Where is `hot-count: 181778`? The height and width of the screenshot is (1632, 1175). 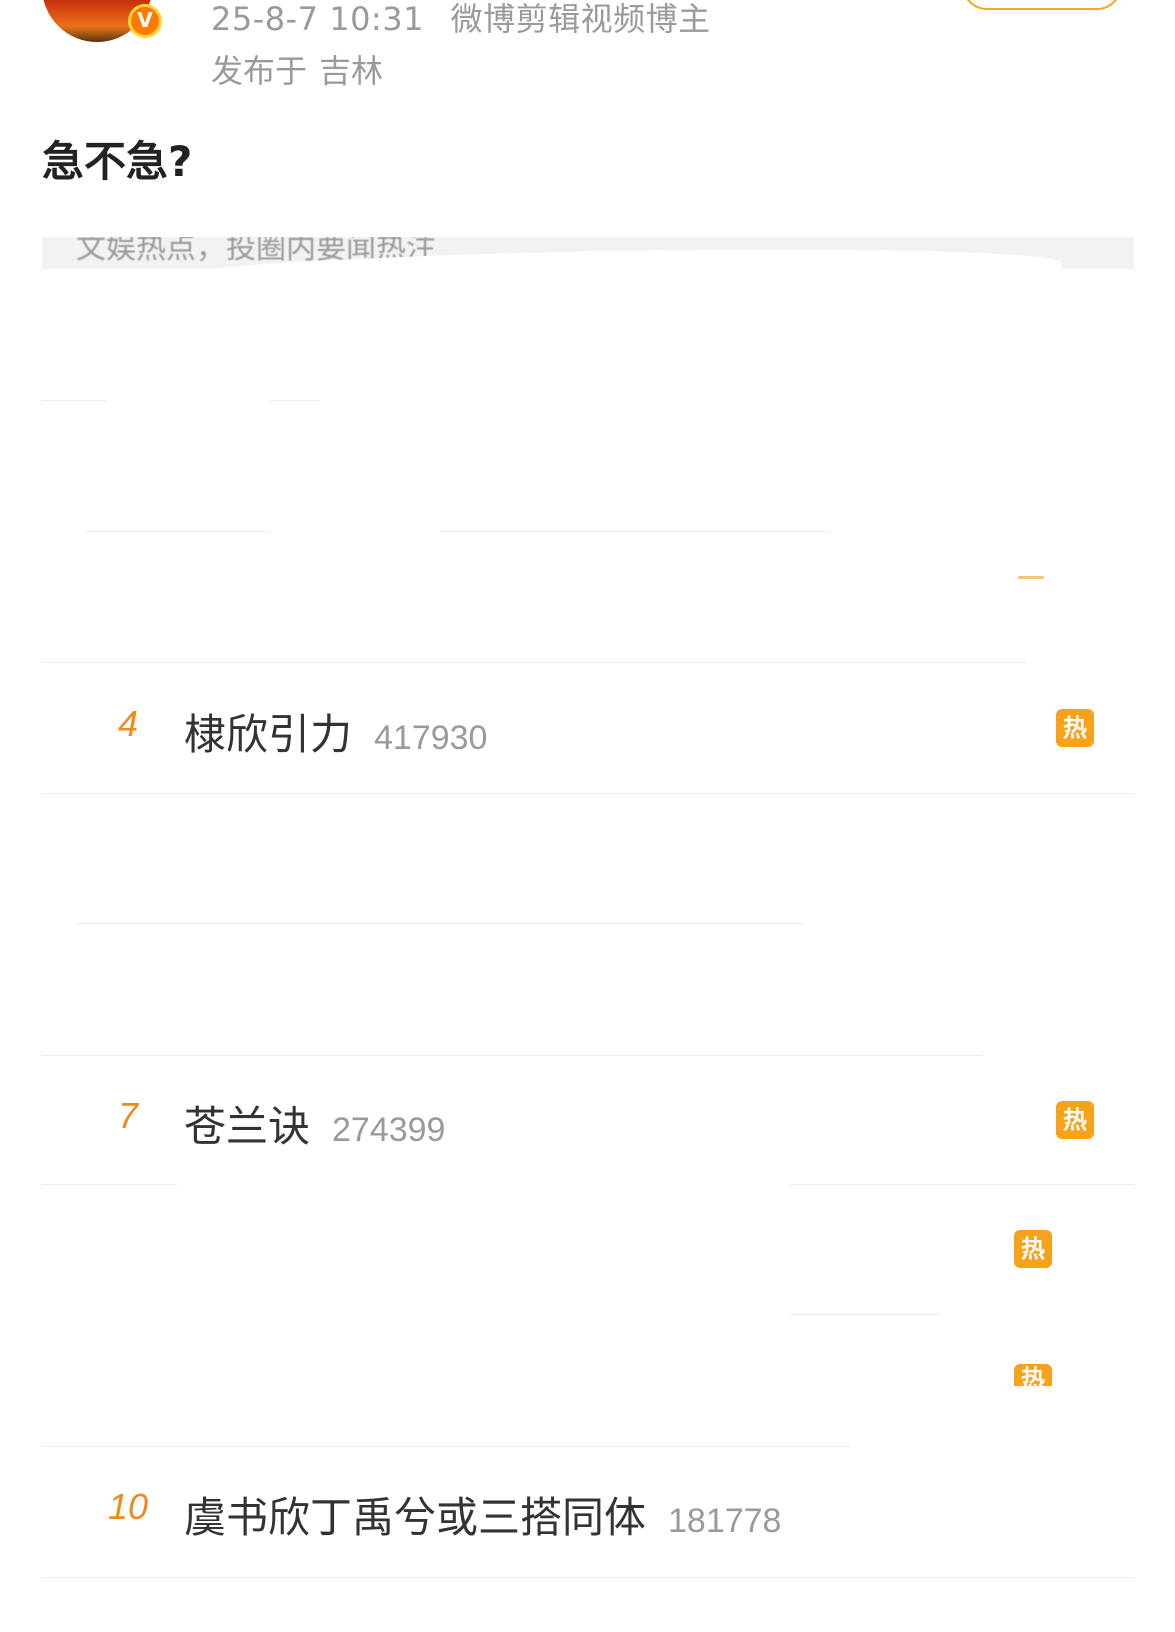
hot-count: 181778 is located at coordinates (725, 1521).